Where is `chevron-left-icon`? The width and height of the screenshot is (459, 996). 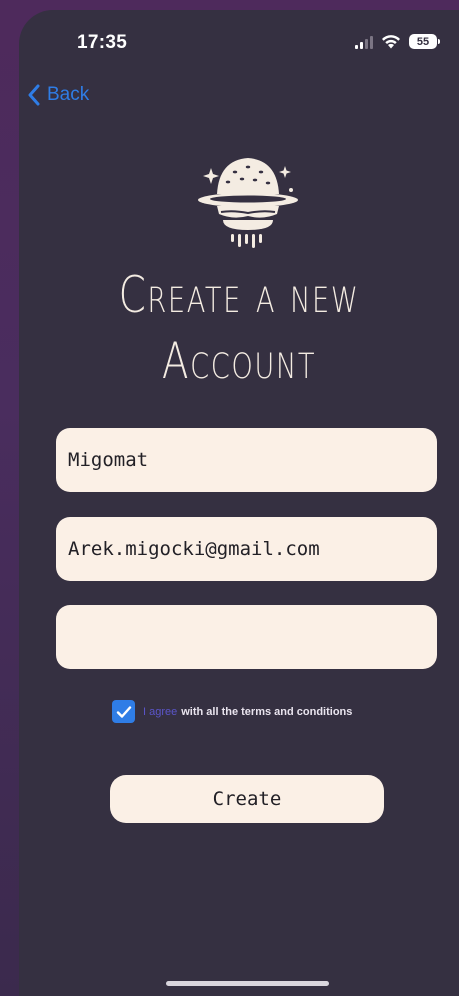 chevron-left-icon is located at coordinates (34, 95).